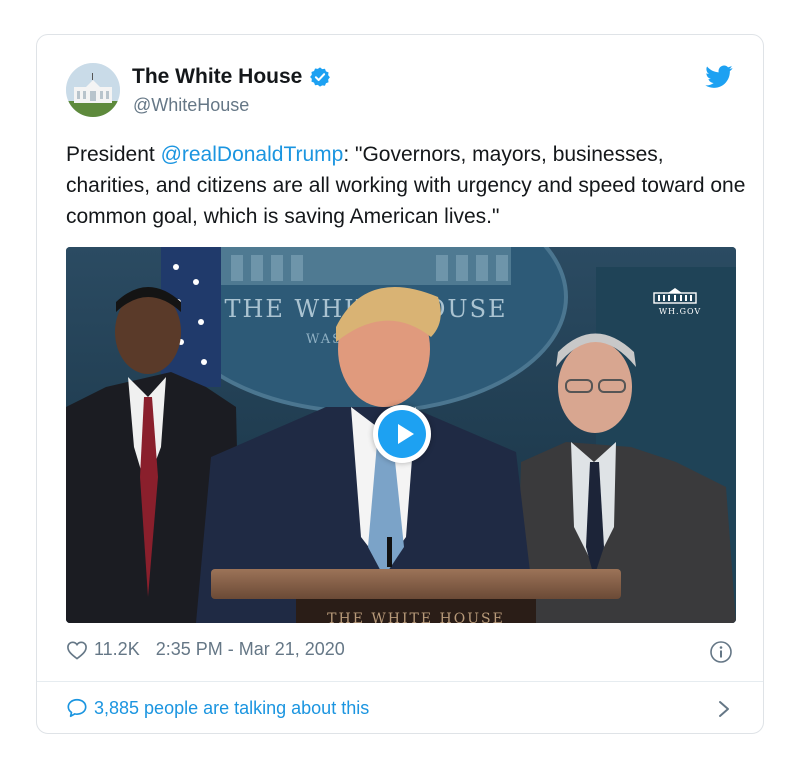 This screenshot has height=772, width=800. Describe the element at coordinates (724, 709) in the screenshot. I see `chevron-right-icon` at that location.